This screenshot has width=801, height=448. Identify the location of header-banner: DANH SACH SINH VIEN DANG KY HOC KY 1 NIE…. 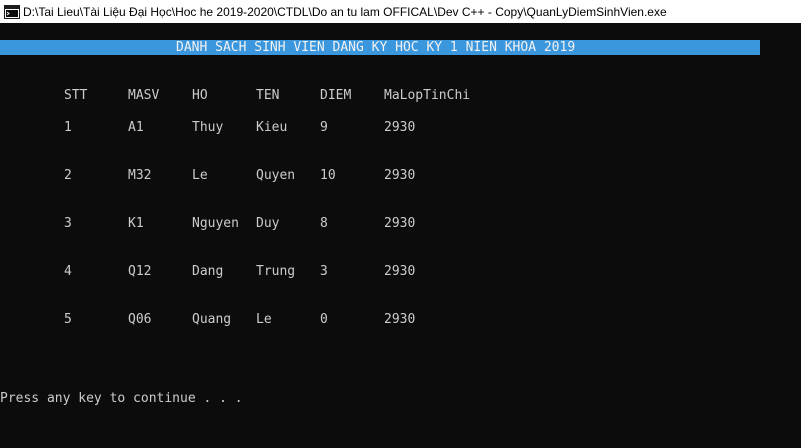
(380, 47).